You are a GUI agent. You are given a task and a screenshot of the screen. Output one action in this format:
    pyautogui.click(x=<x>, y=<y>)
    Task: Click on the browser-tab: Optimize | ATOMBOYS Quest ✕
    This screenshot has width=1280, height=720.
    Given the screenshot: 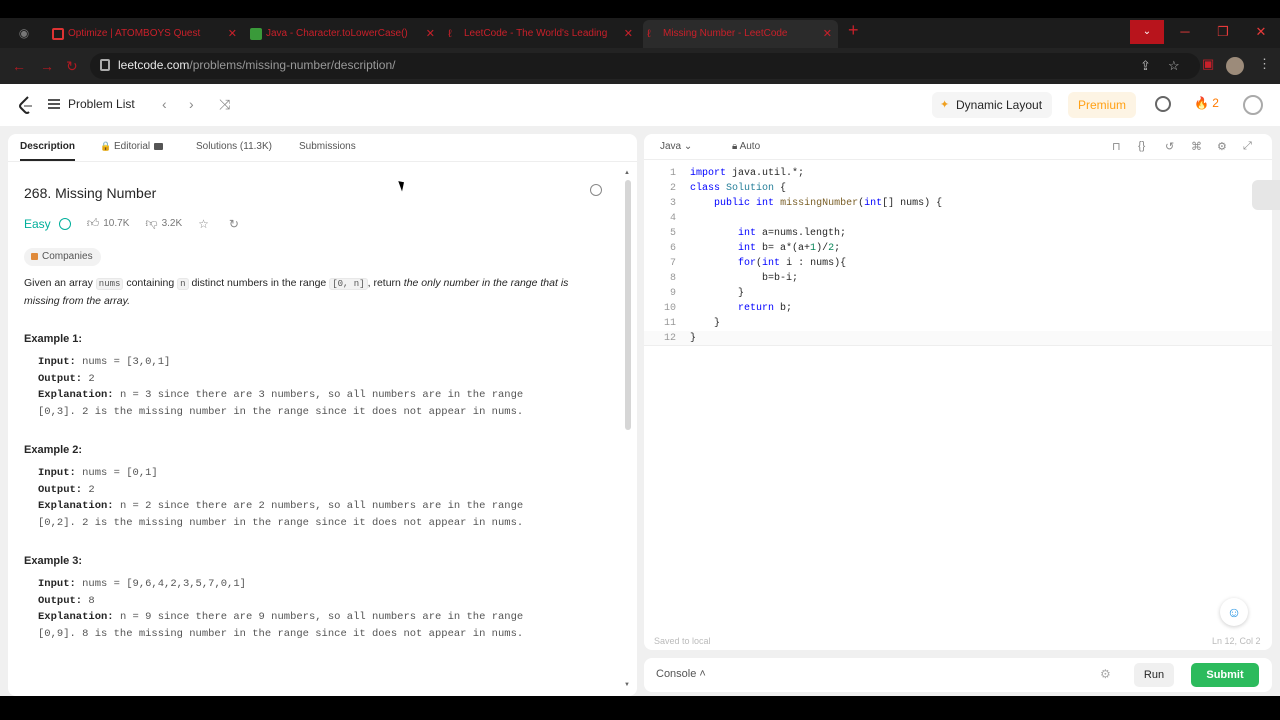 What is the action you would take?
    pyautogui.click(x=145, y=34)
    